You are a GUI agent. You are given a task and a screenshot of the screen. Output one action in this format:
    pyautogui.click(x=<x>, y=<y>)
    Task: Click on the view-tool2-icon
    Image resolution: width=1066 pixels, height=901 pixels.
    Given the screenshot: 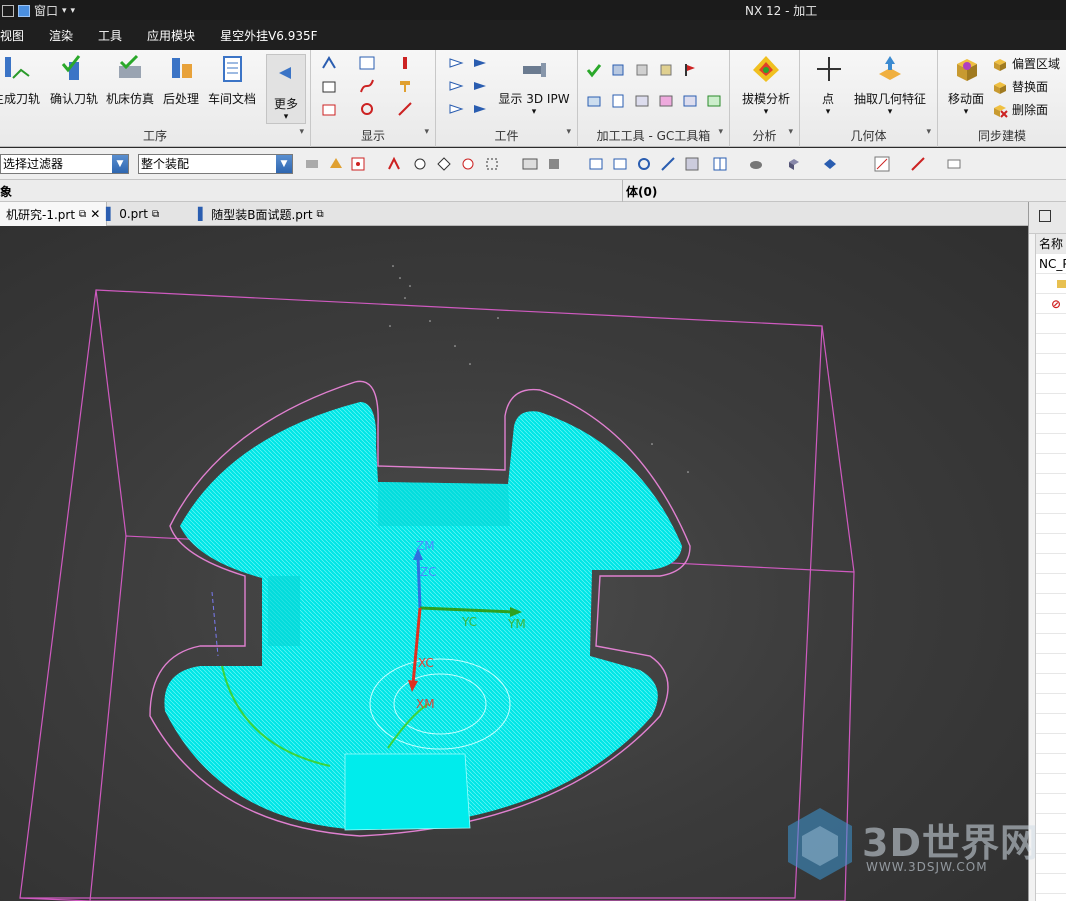 What is the action you would take?
    pyautogui.click(x=620, y=164)
    